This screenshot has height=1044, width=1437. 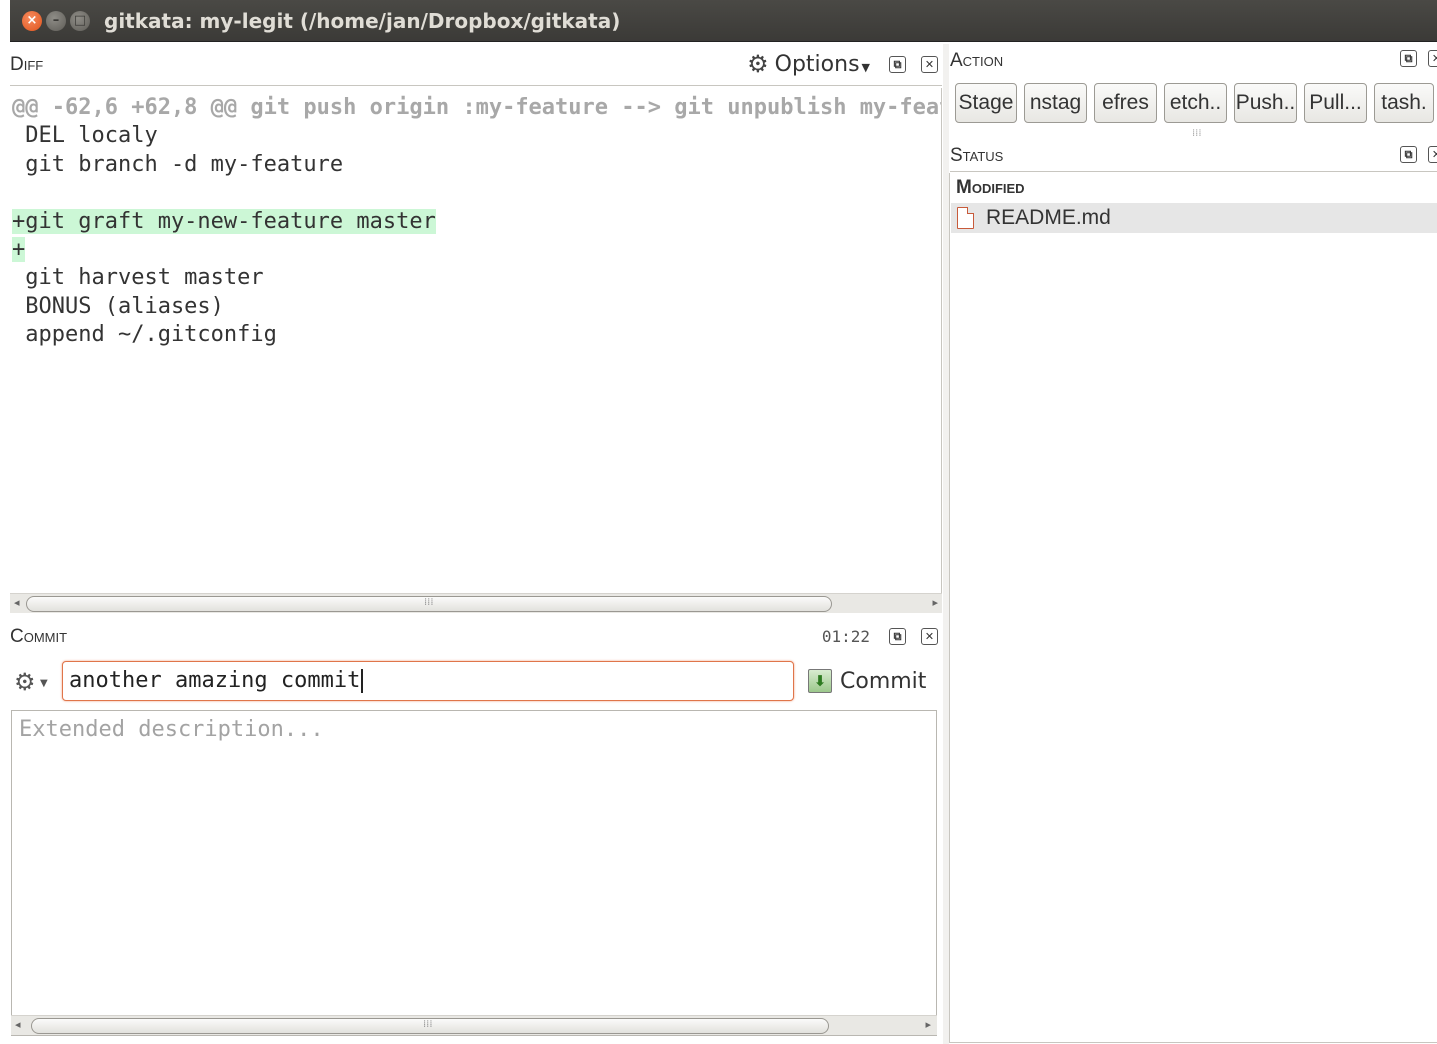 I want to click on stage-button: Stage, so click(x=986, y=103).